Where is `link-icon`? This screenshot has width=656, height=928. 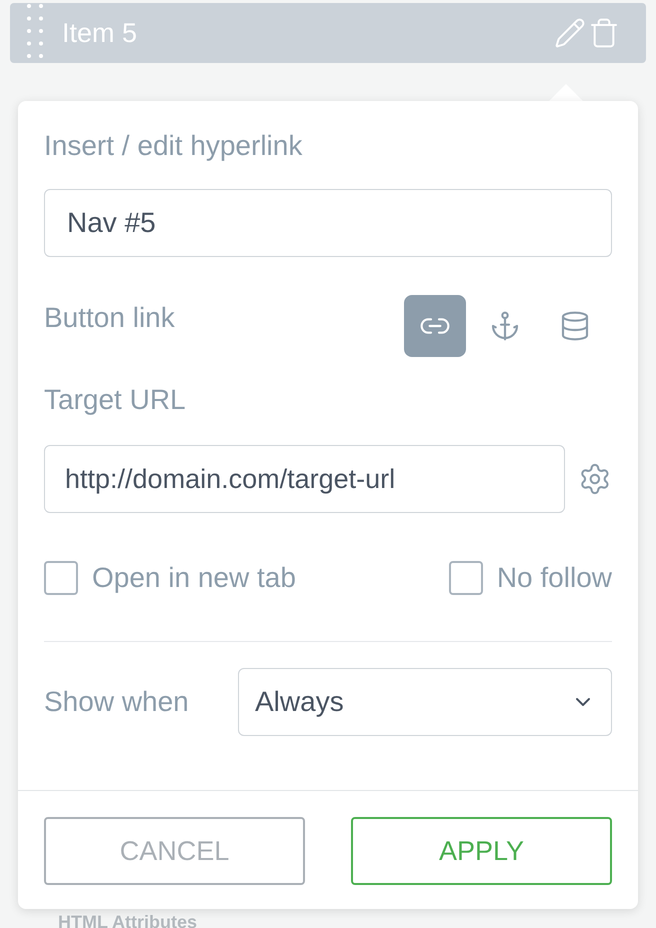 link-icon is located at coordinates (435, 326).